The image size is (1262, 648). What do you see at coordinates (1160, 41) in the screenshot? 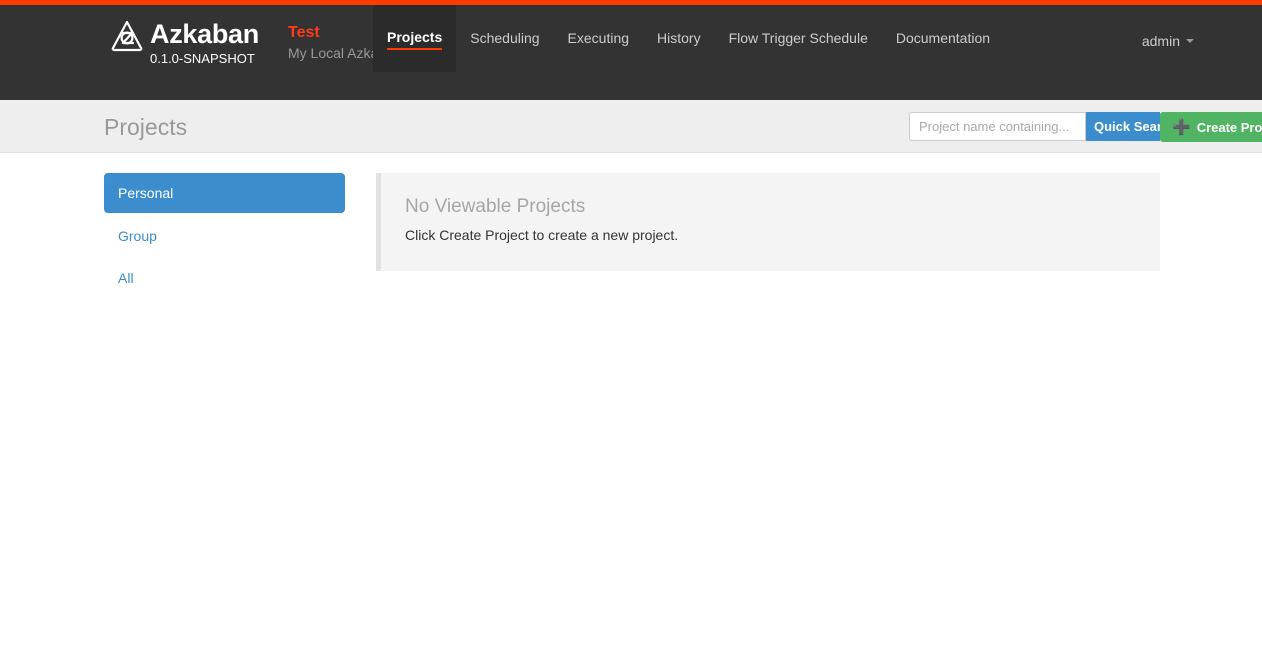
I see `user-menu-label: admin` at bounding box center [1160, 41].